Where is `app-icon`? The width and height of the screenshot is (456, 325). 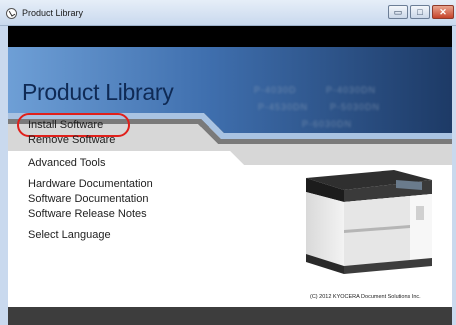
app-icon is located at coordinates (11, 13).